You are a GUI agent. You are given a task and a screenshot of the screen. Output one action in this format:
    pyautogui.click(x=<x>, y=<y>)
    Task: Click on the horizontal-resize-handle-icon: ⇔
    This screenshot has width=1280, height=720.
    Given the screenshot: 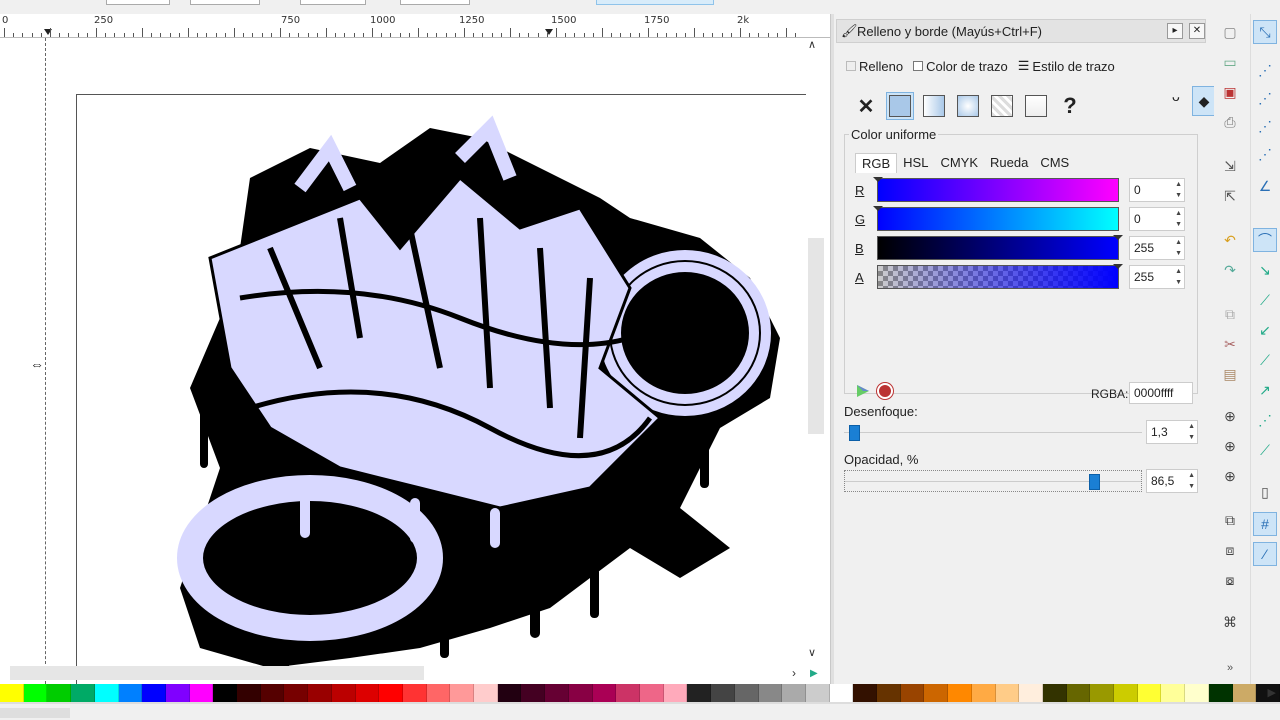 What is the action you would take?
    pyautogui.click(x=37, y=364)
    